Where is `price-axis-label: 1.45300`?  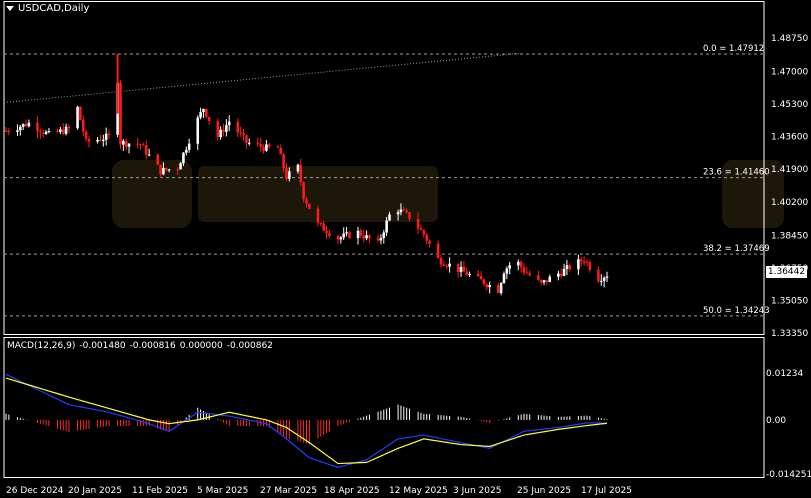
price-axis-label: 1.45300 is located at coordinates (789, 105).